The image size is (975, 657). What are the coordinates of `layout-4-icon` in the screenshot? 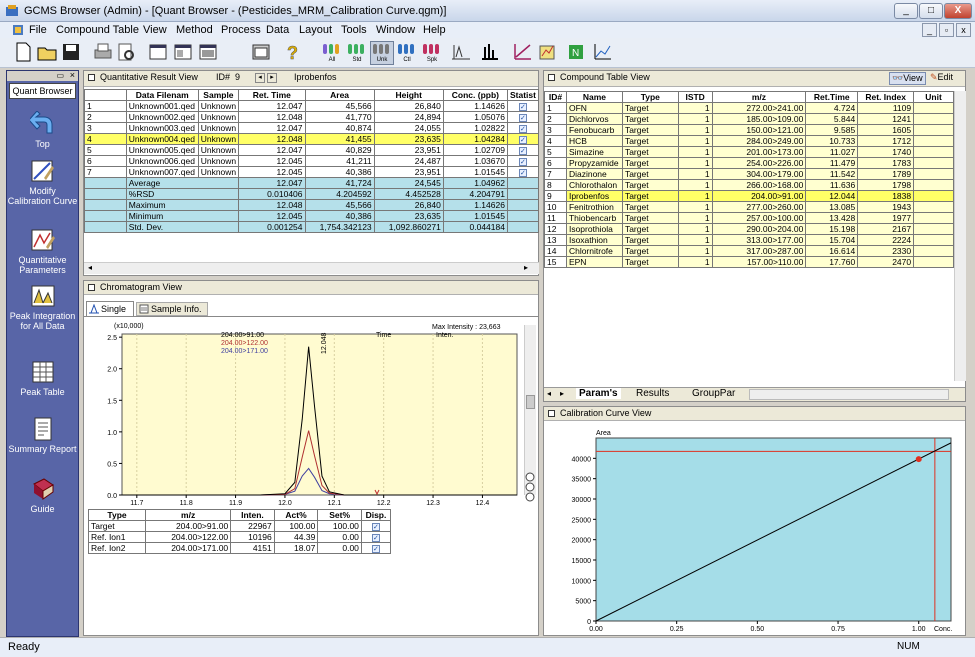 It's located at (261, 52).